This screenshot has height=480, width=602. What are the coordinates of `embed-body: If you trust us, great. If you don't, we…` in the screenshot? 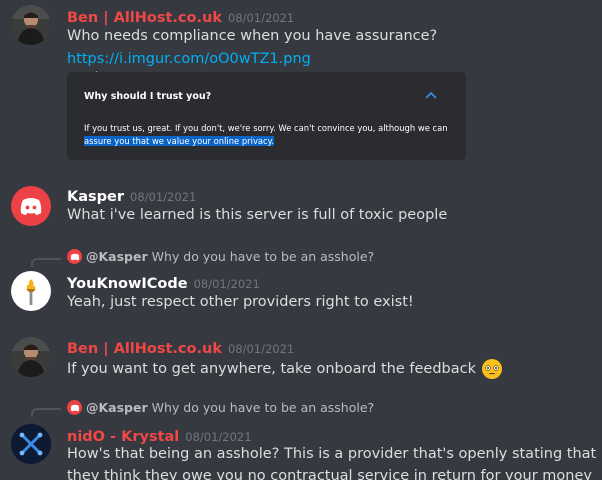 It's located at (269, 135).